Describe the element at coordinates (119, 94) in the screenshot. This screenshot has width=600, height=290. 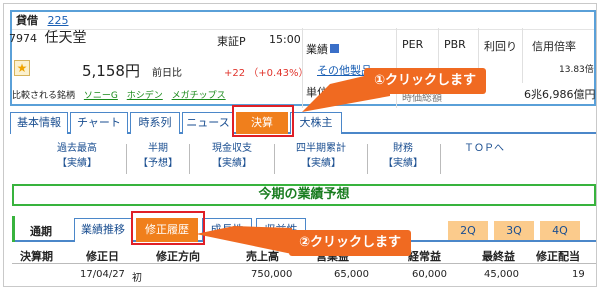
I see `compared-stocks: 比較される銘柄 ソニーG ホシデン メガチップス` at that location.